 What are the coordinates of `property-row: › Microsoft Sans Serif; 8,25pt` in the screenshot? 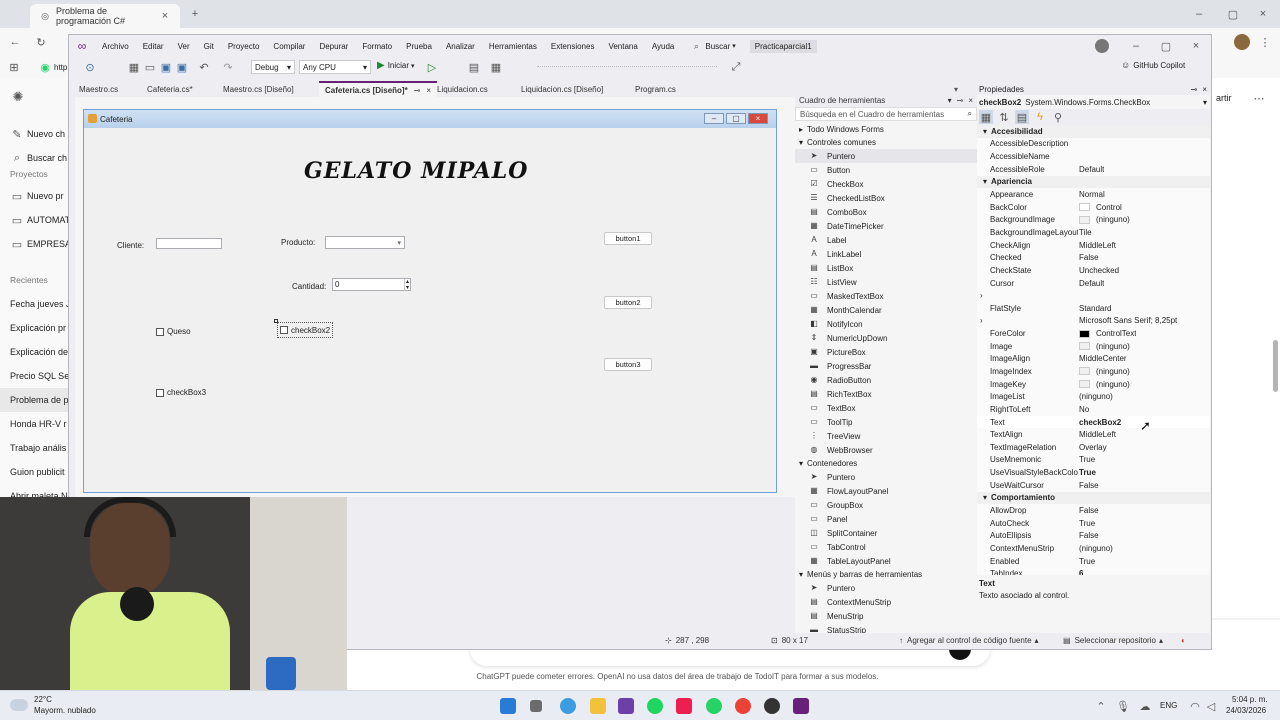 It's located at (1093, 321).